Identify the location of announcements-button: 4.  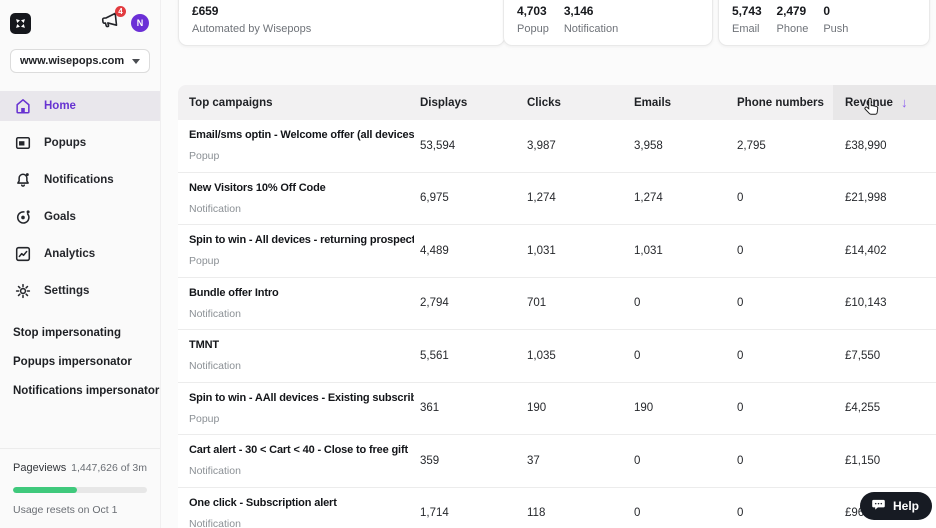
(113, 20).